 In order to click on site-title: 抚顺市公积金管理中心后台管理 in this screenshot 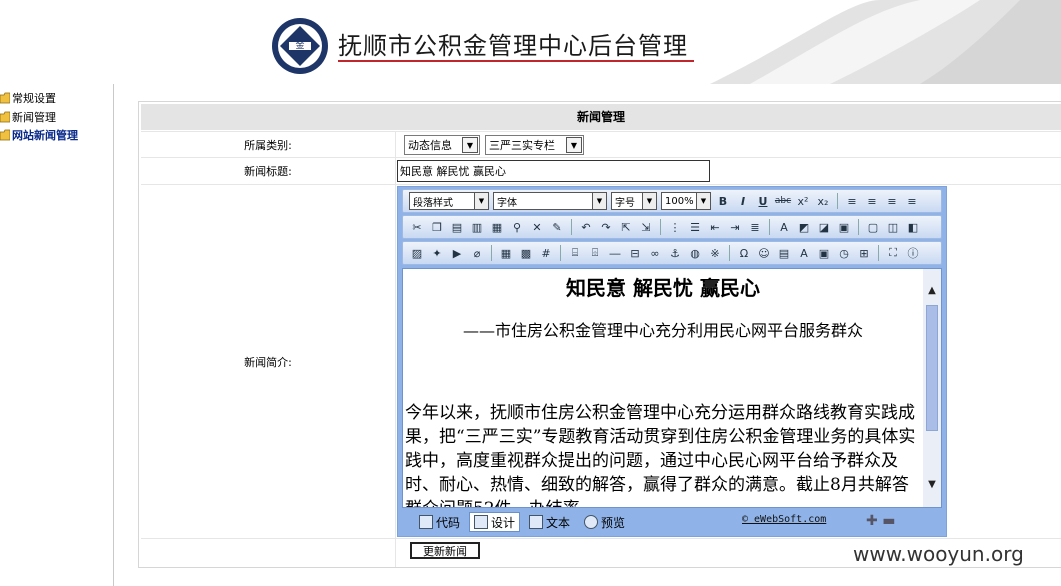, I will do `click(513, 46)`.